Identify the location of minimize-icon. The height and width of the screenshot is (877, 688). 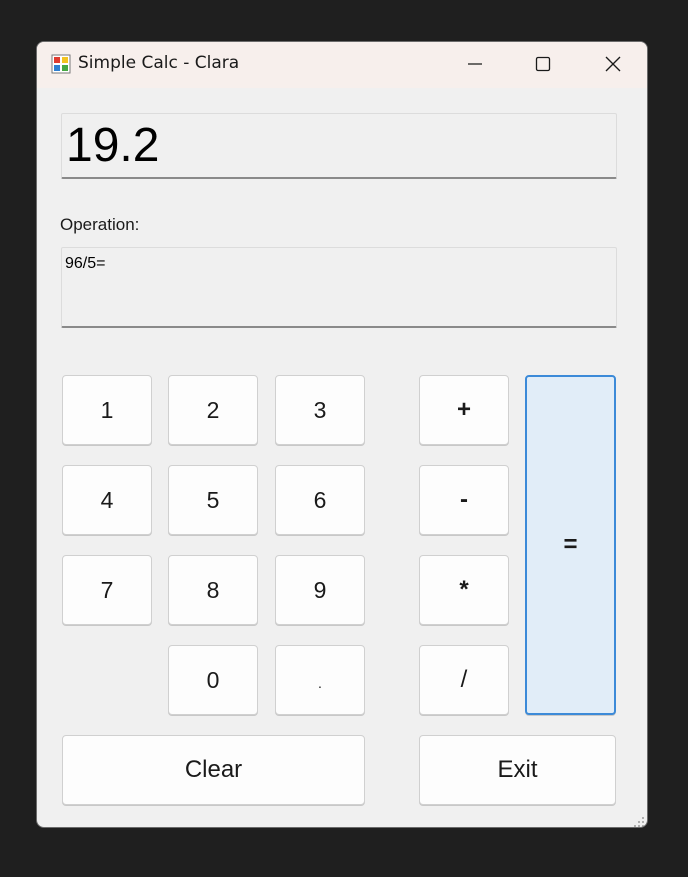
(475, 64).